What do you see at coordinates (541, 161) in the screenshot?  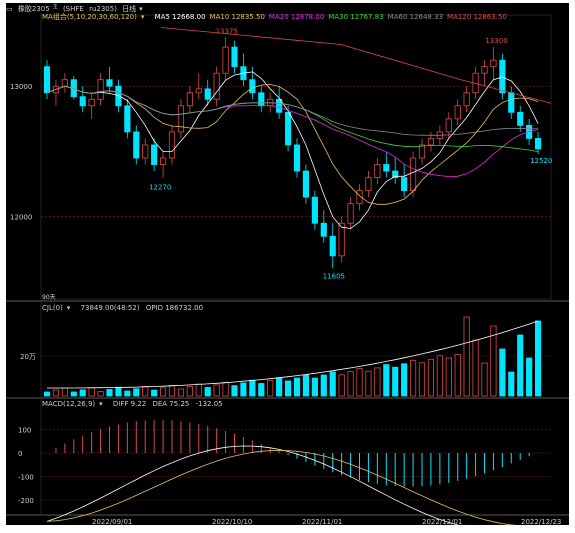 I see `last-price-annotation: 12520` at bounding box center [541, 161].